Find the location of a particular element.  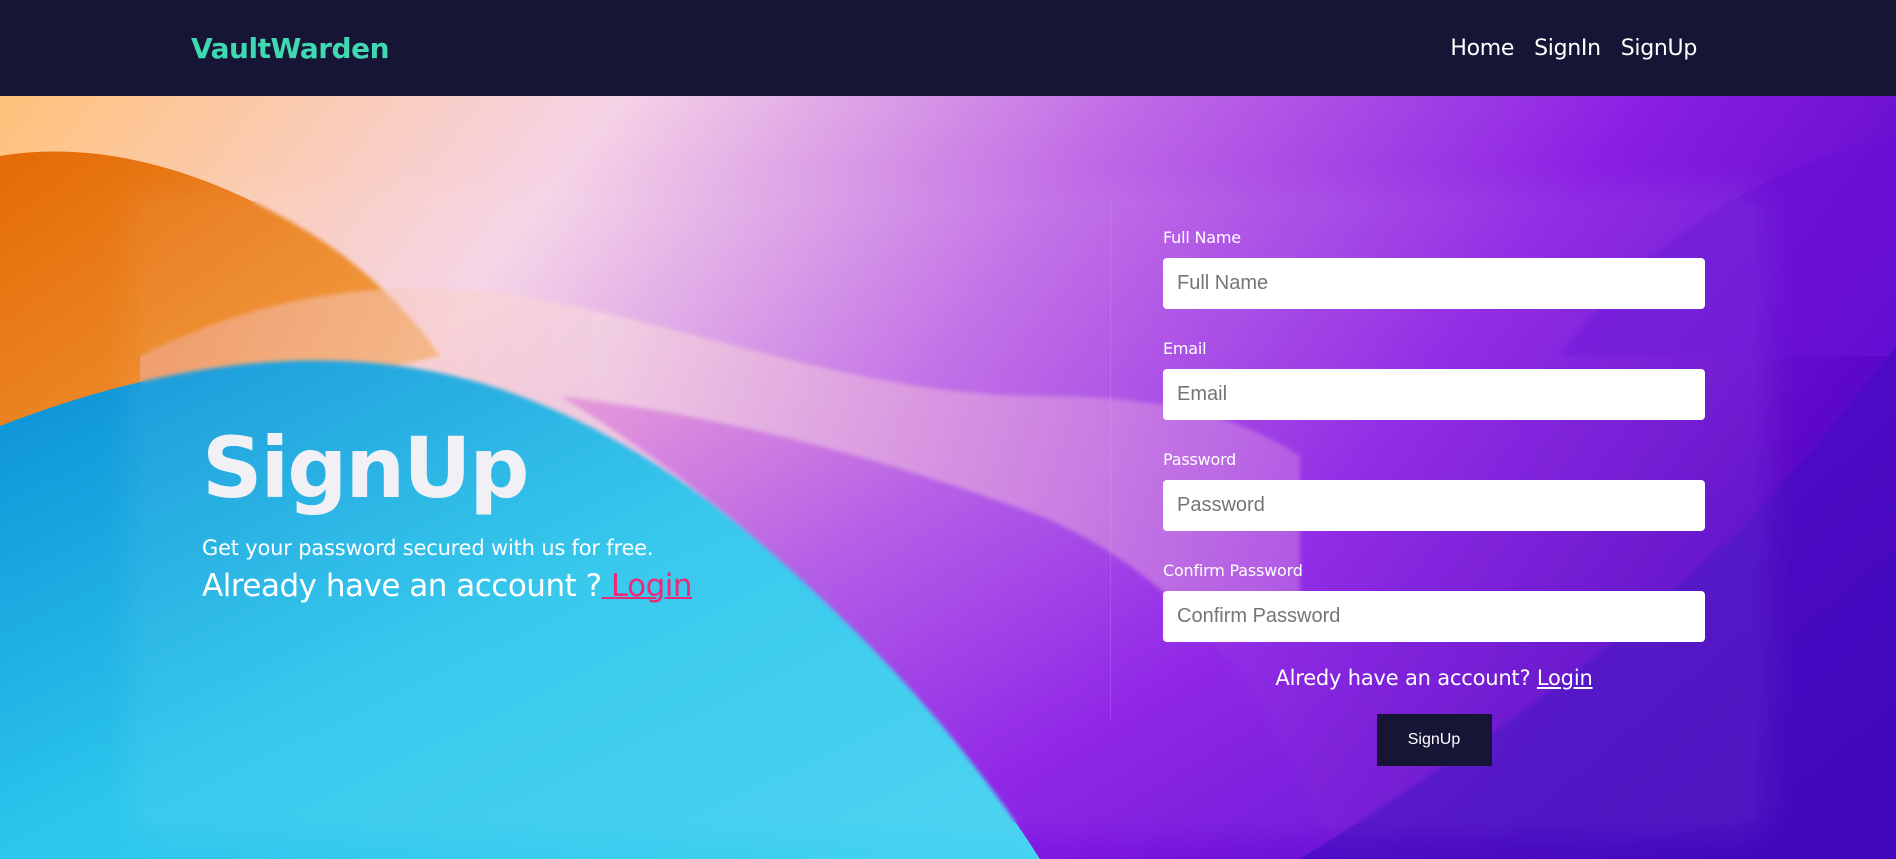

already-account-label: Already have an account ? is located at coordinates (402, 586).